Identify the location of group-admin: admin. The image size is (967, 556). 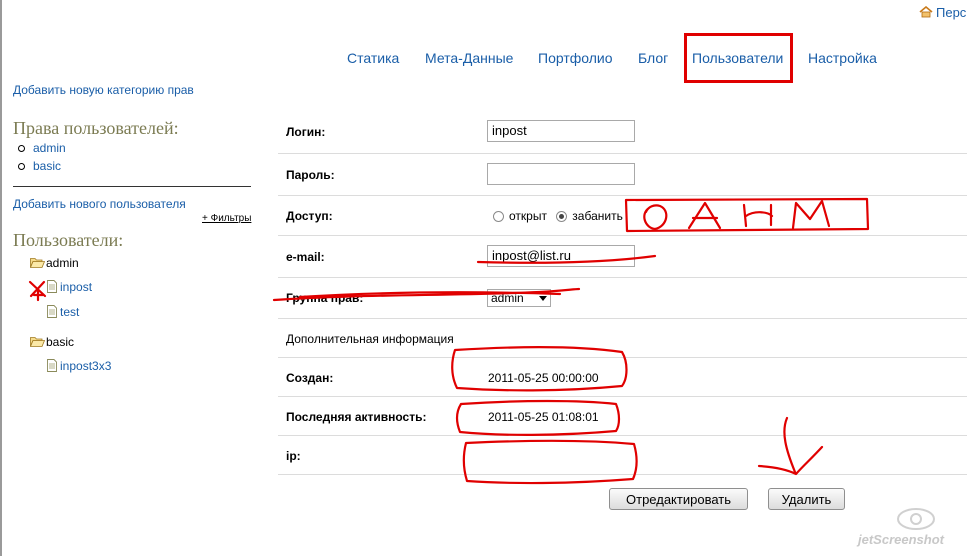
(54, 263).